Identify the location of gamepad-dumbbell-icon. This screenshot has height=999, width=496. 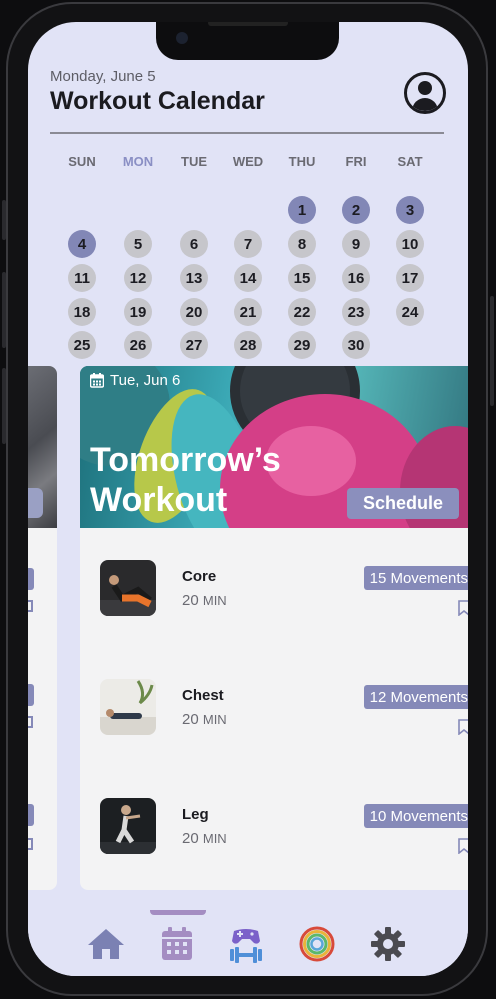
(246, 944).